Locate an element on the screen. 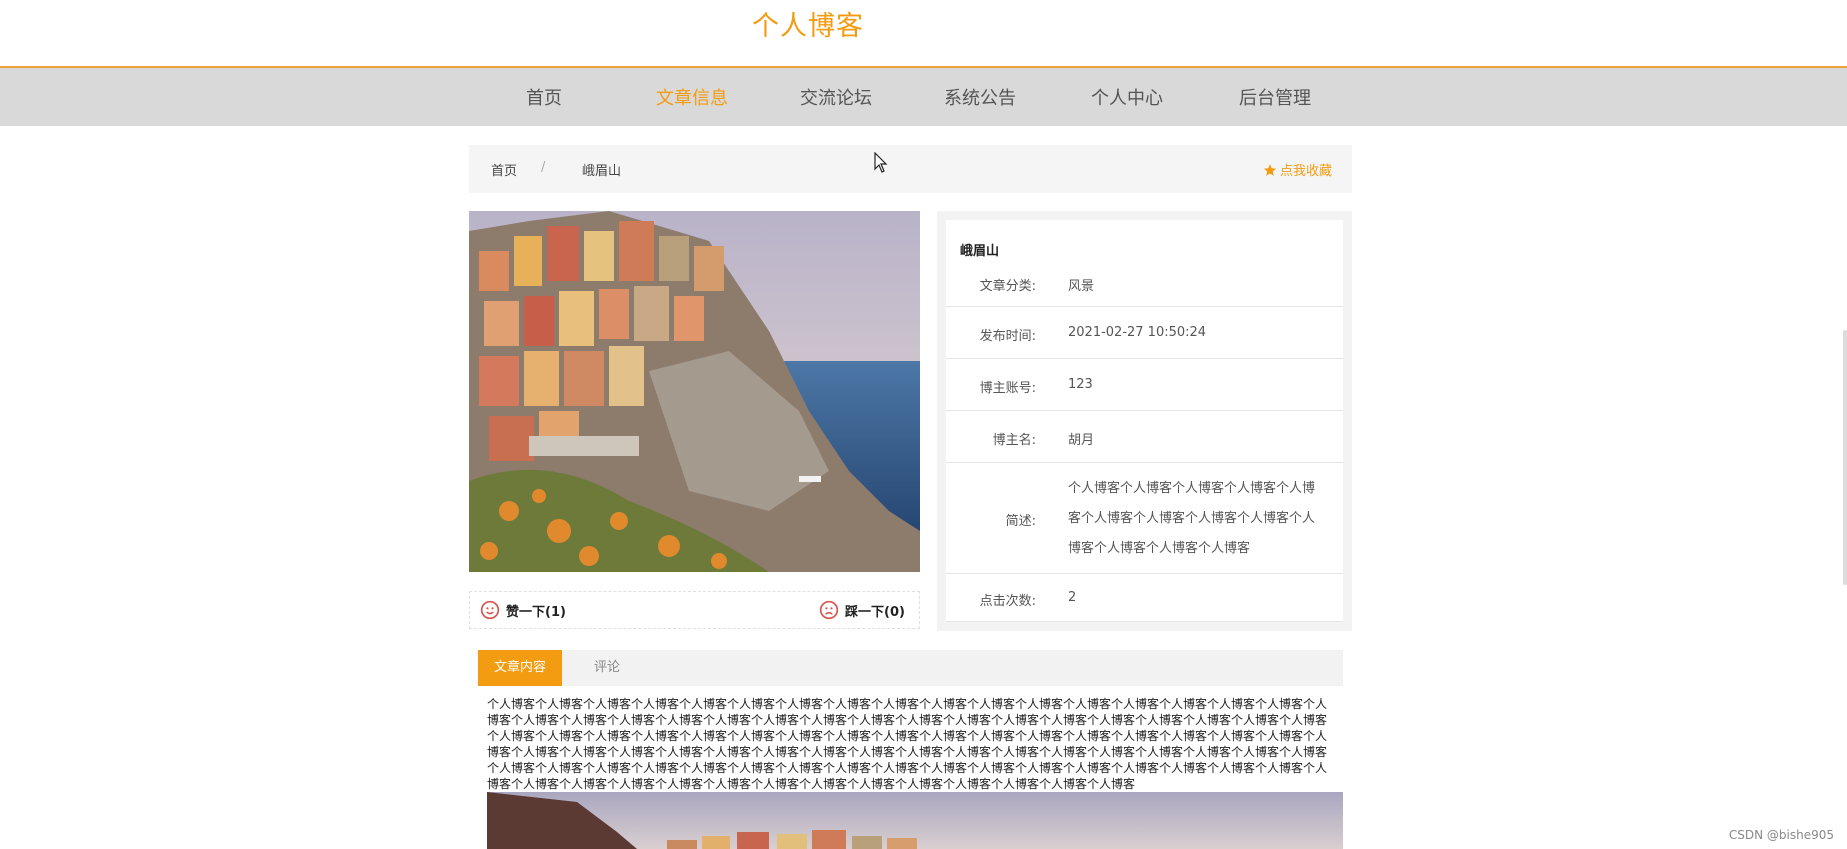  like-button: 赞一下(1) is located at coordinates (523, 610).